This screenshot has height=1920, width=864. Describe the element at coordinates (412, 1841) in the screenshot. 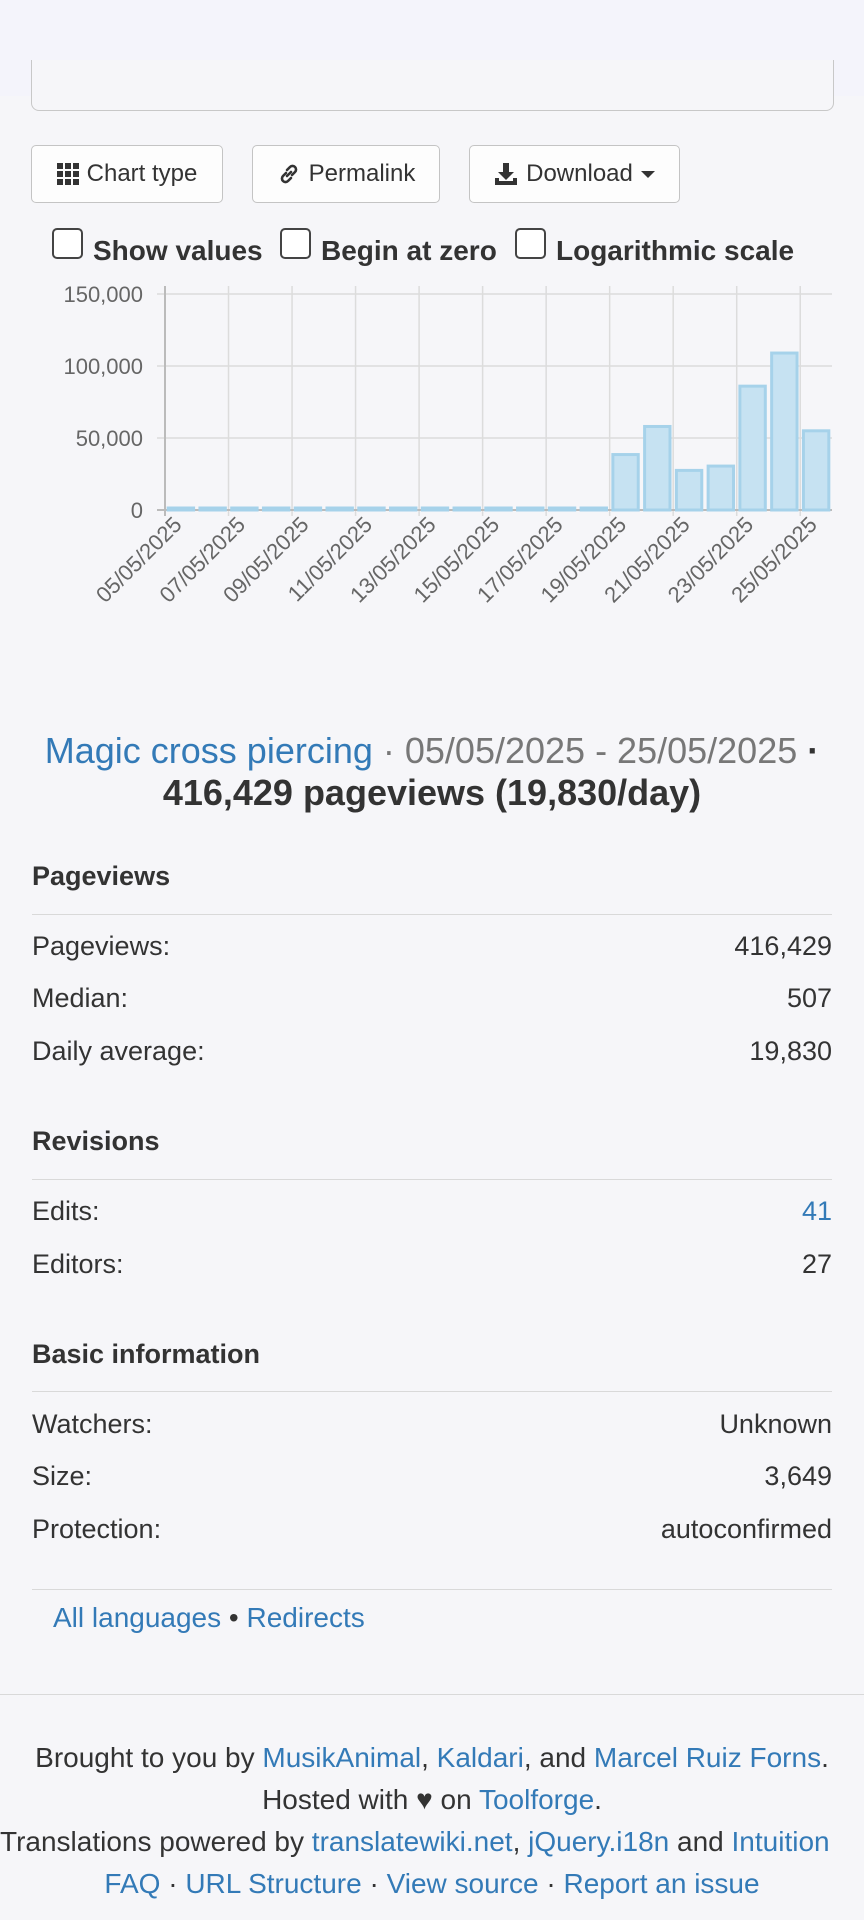

I see `translatewiki-link: translatewiki.net` at that location.